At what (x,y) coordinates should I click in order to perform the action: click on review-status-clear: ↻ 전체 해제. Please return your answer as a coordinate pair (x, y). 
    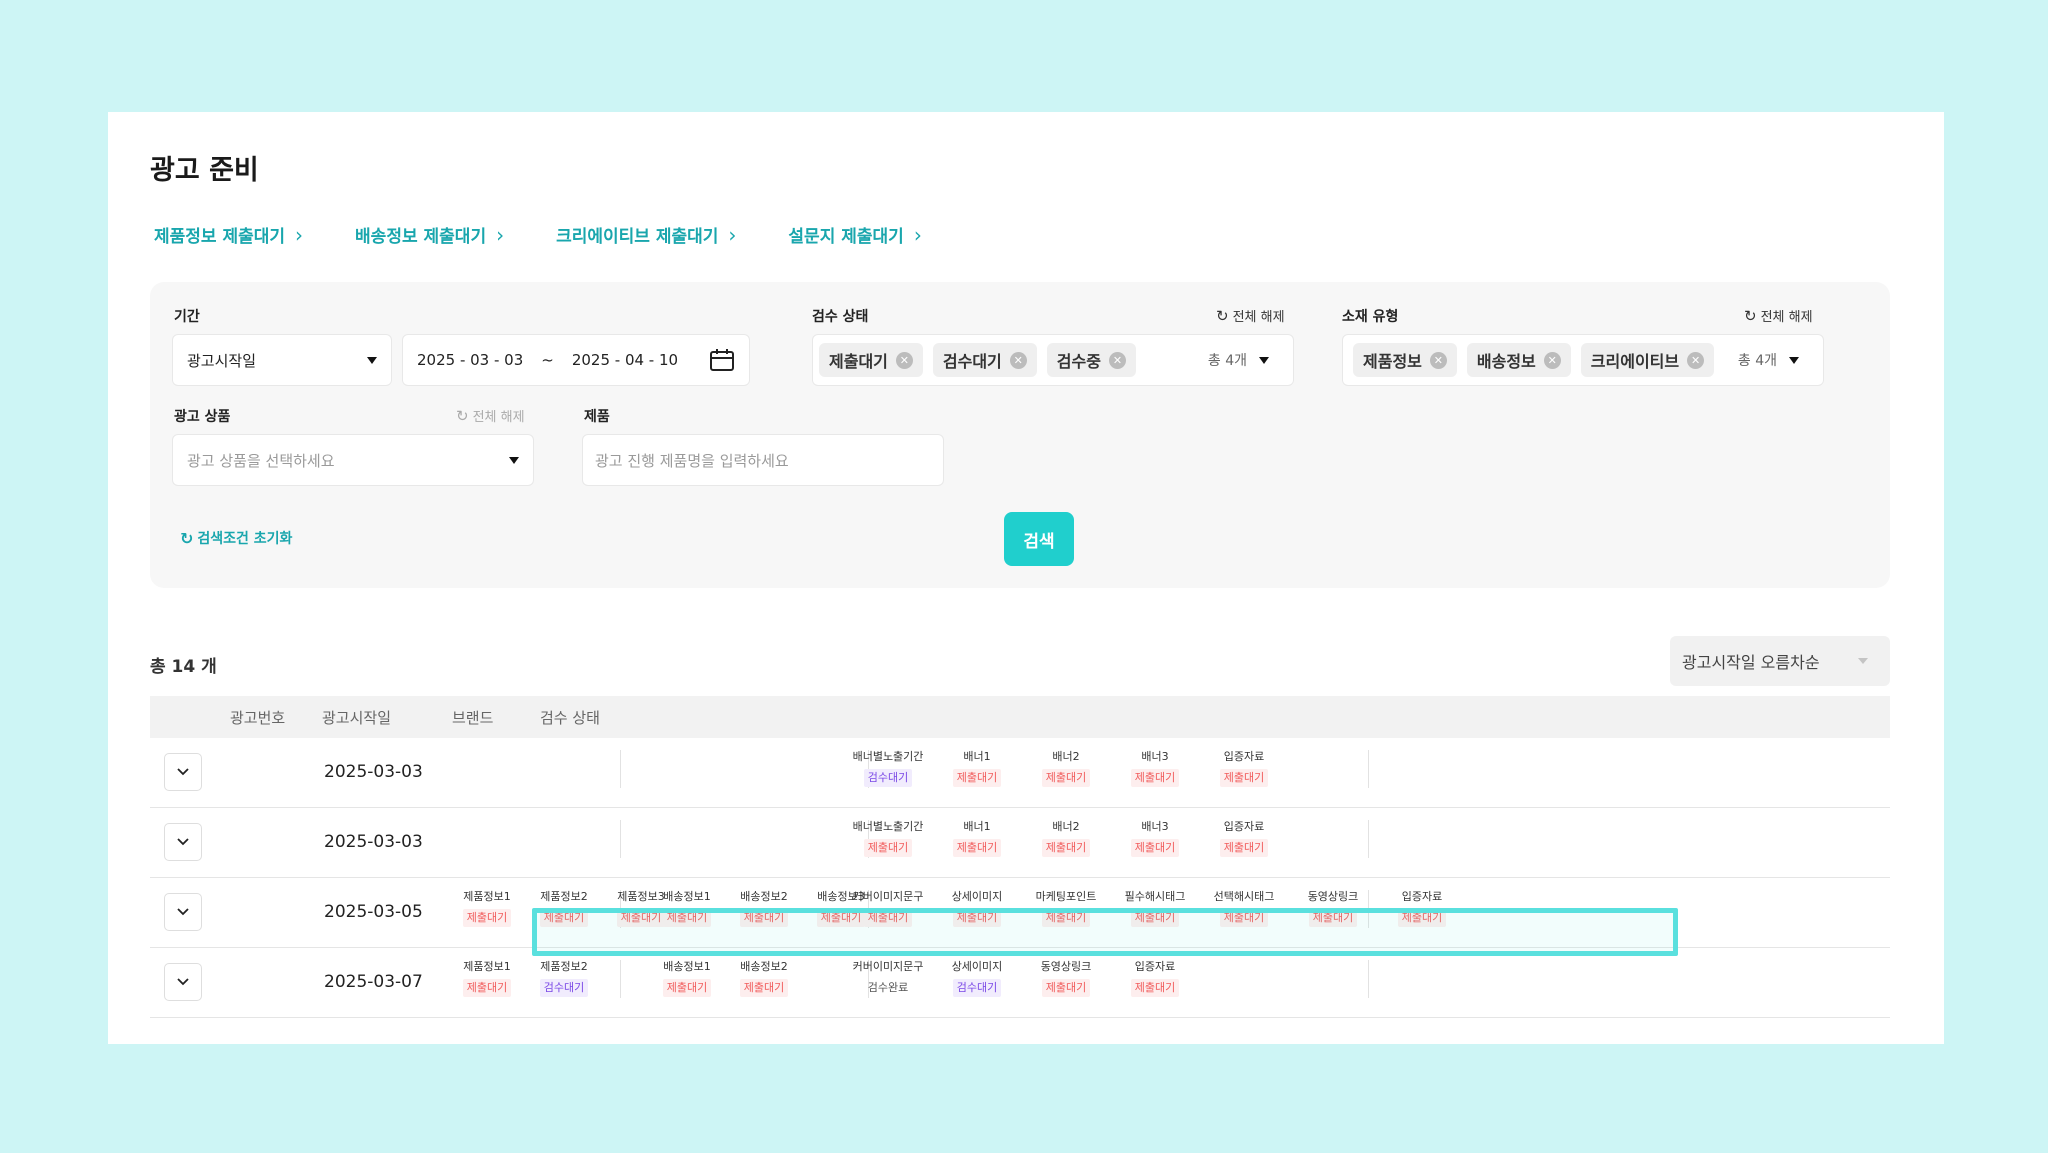
    Looking at the image, I should click on (1250, 316).